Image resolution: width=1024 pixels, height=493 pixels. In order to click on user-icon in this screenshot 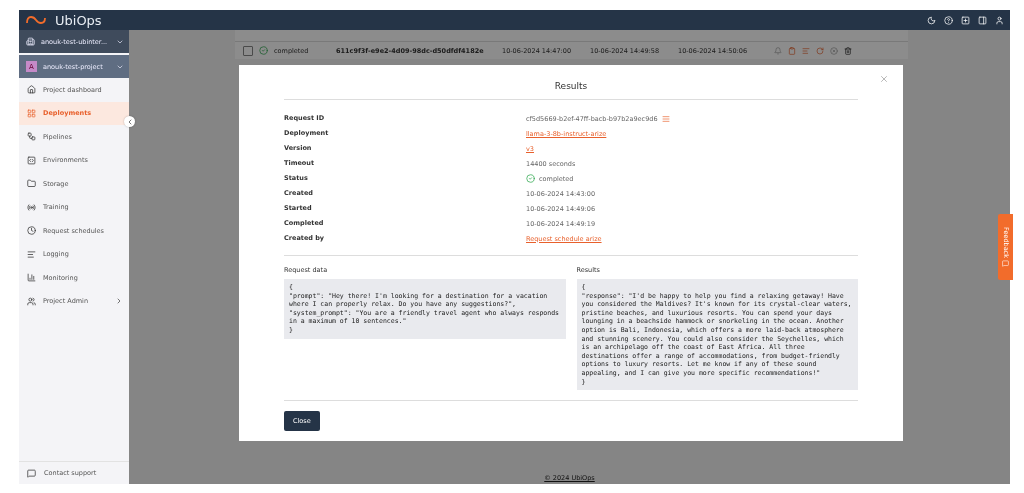, I will do `click(999, 20)`.